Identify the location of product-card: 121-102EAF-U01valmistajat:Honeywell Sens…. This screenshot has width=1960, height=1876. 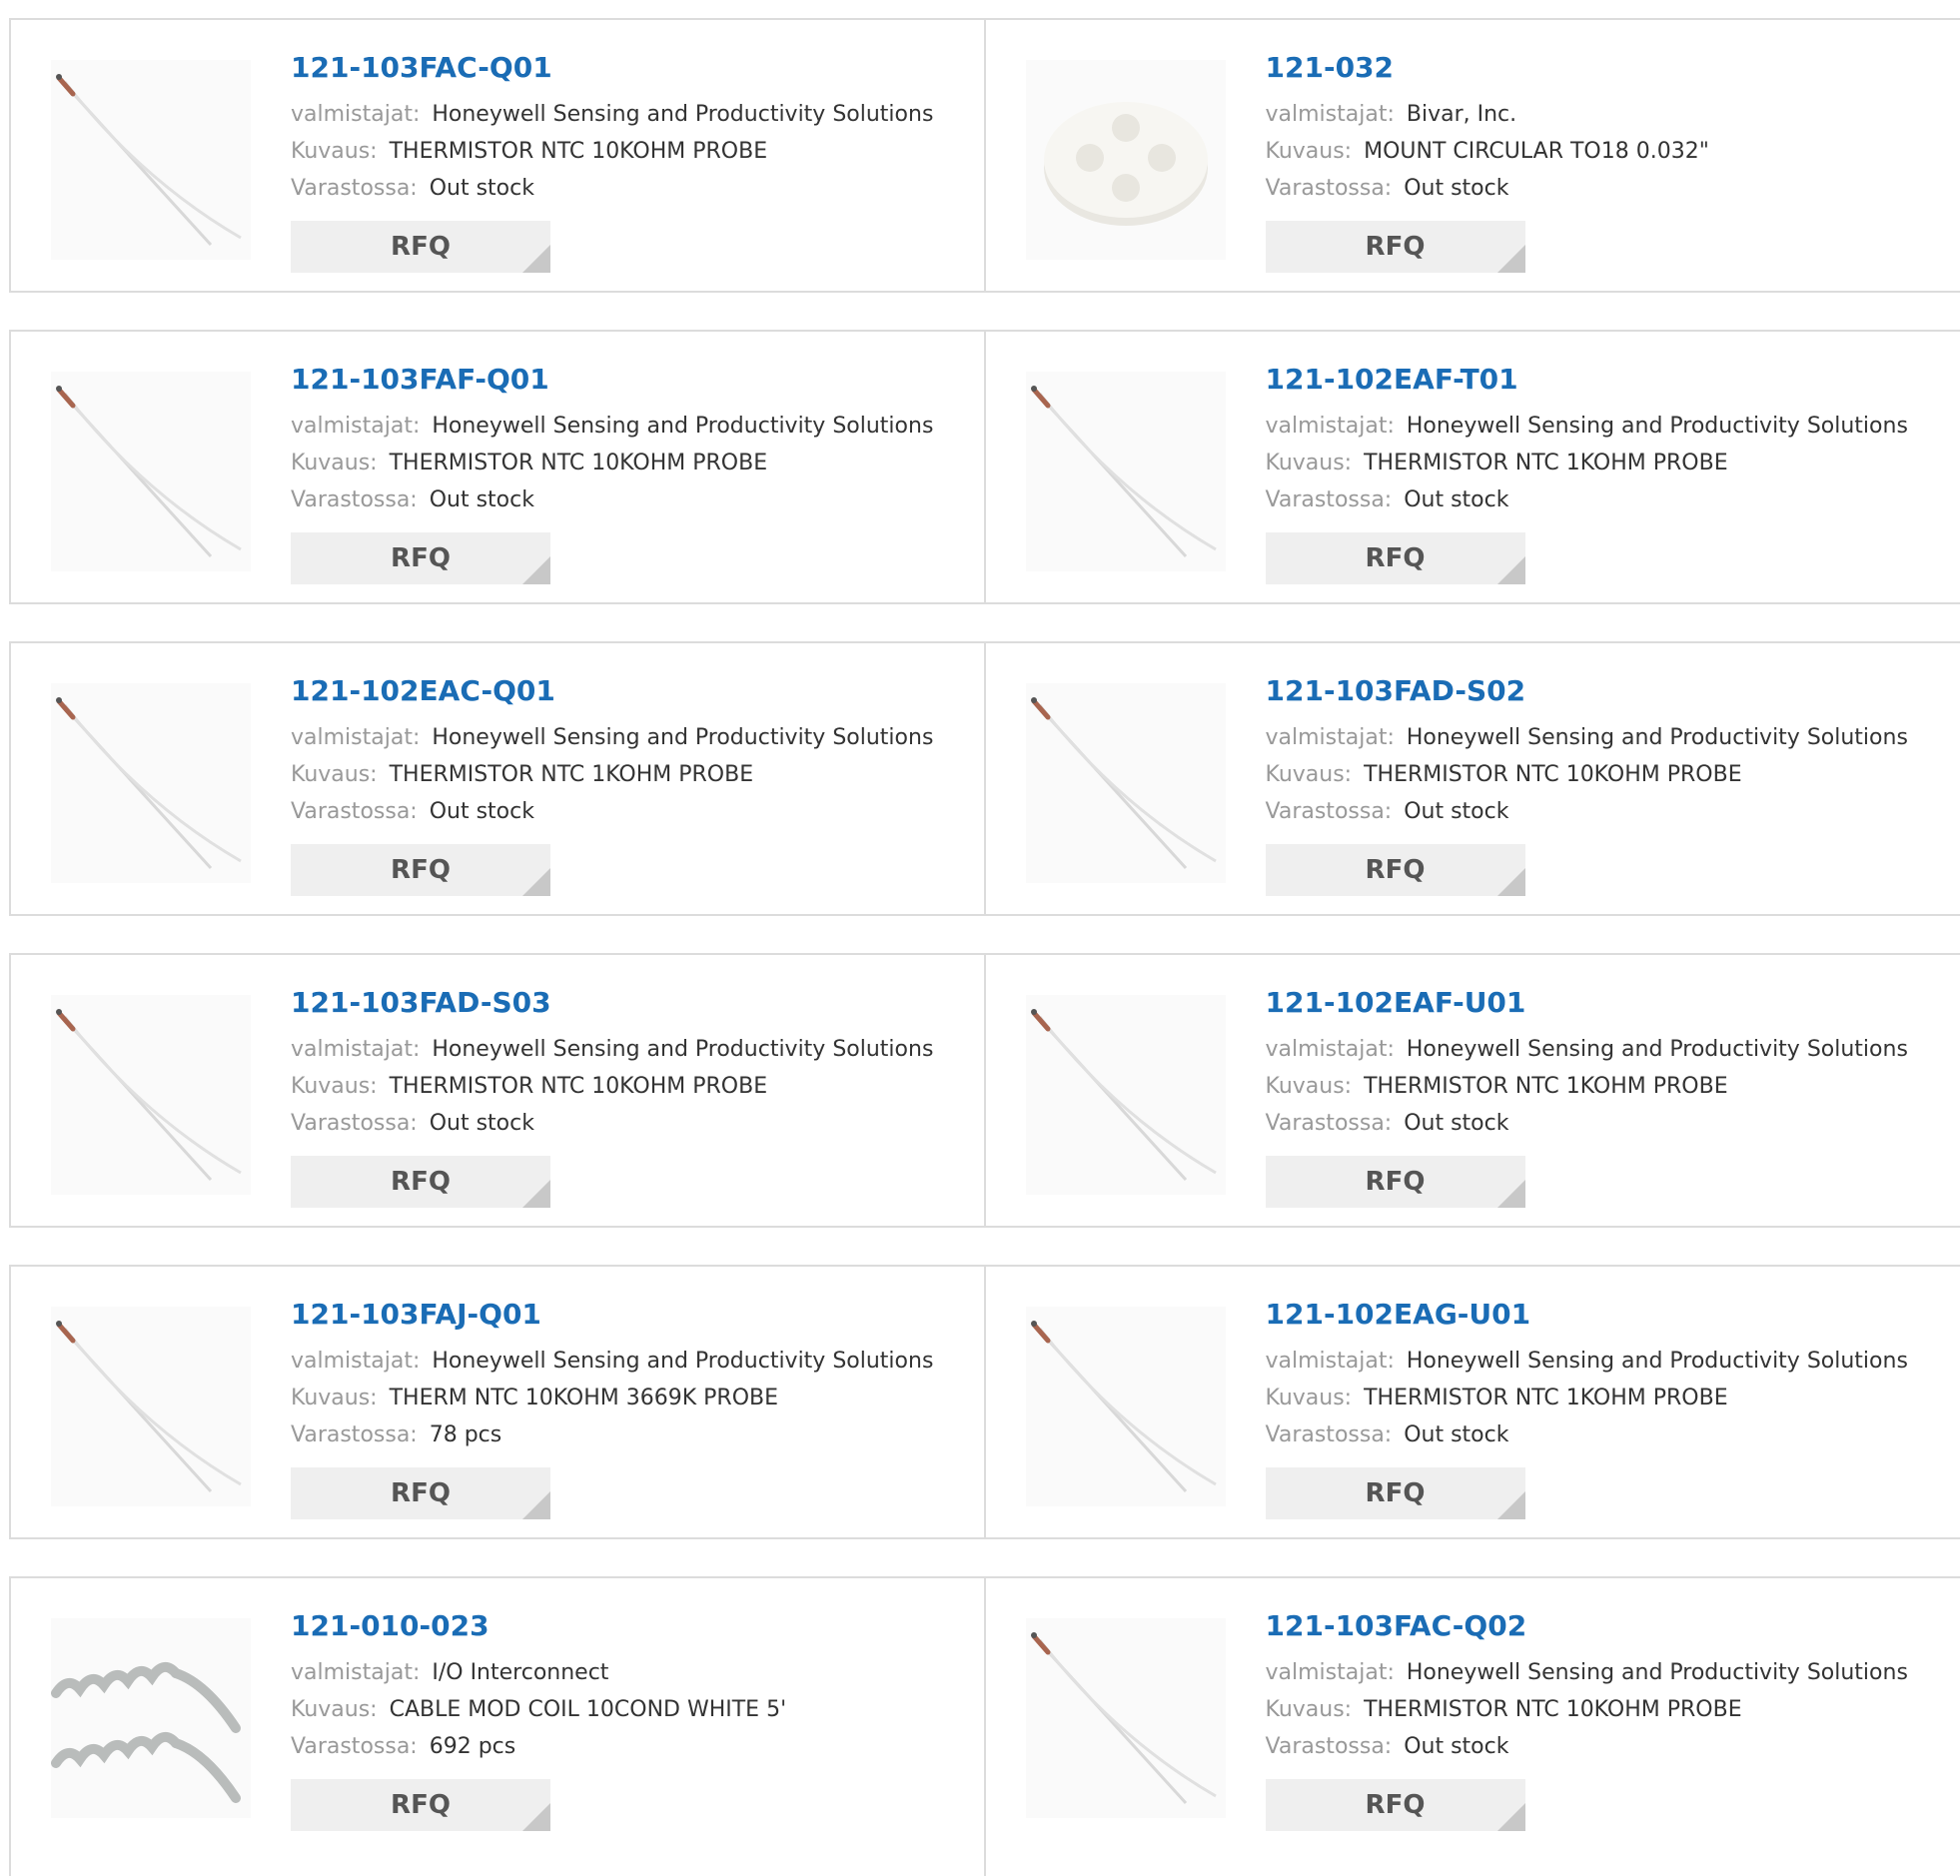
(1473, 1090).